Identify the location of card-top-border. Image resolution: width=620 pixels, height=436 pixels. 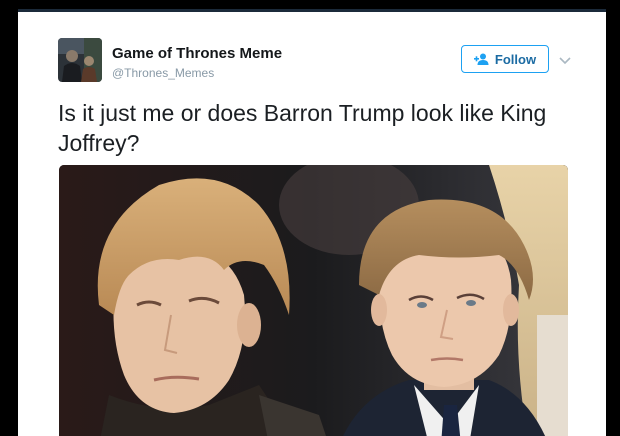
(312, 10).